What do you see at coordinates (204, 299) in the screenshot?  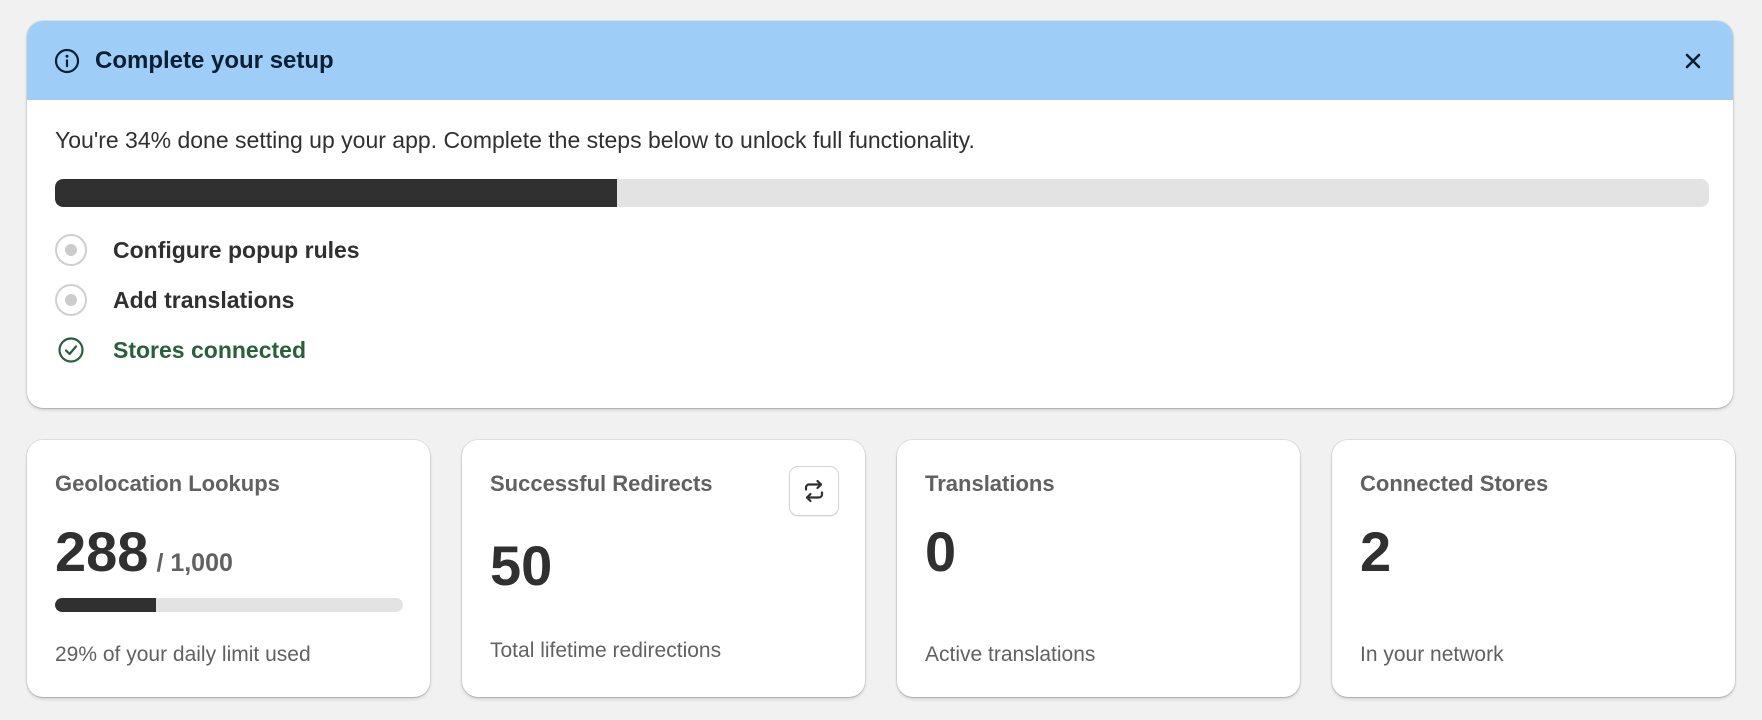 I see `step-label: Add translations` at bounding box center [204, 299].